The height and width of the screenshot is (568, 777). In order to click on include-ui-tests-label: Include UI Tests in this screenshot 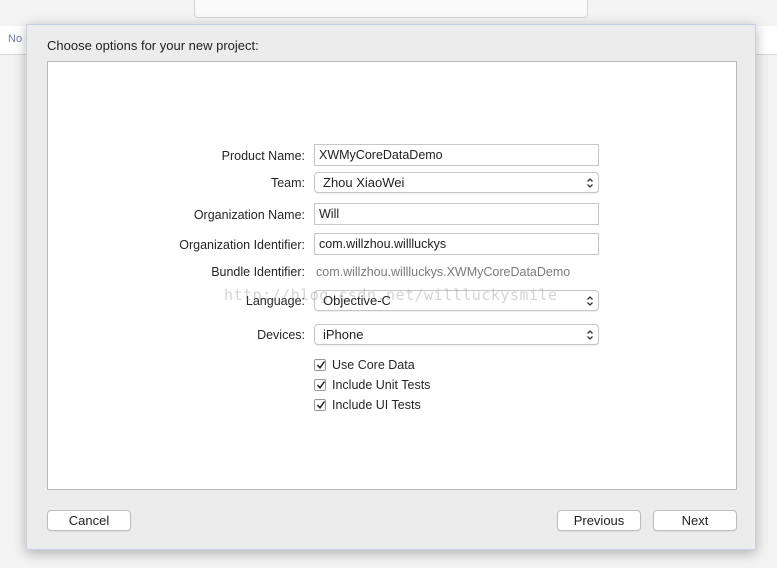, I will do `click(376, 405)`.